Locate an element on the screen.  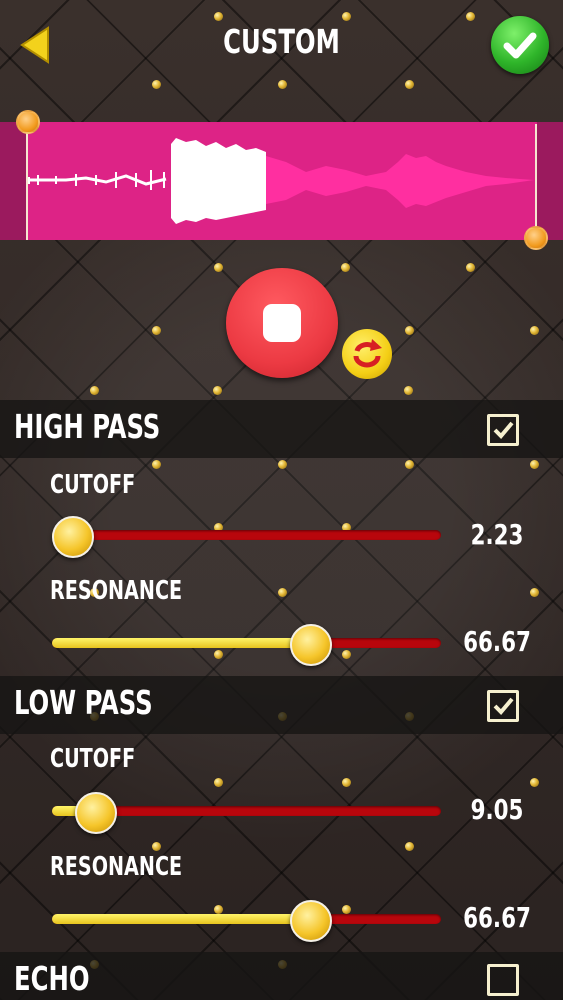
loop-button is located at coordinates (367, 354).